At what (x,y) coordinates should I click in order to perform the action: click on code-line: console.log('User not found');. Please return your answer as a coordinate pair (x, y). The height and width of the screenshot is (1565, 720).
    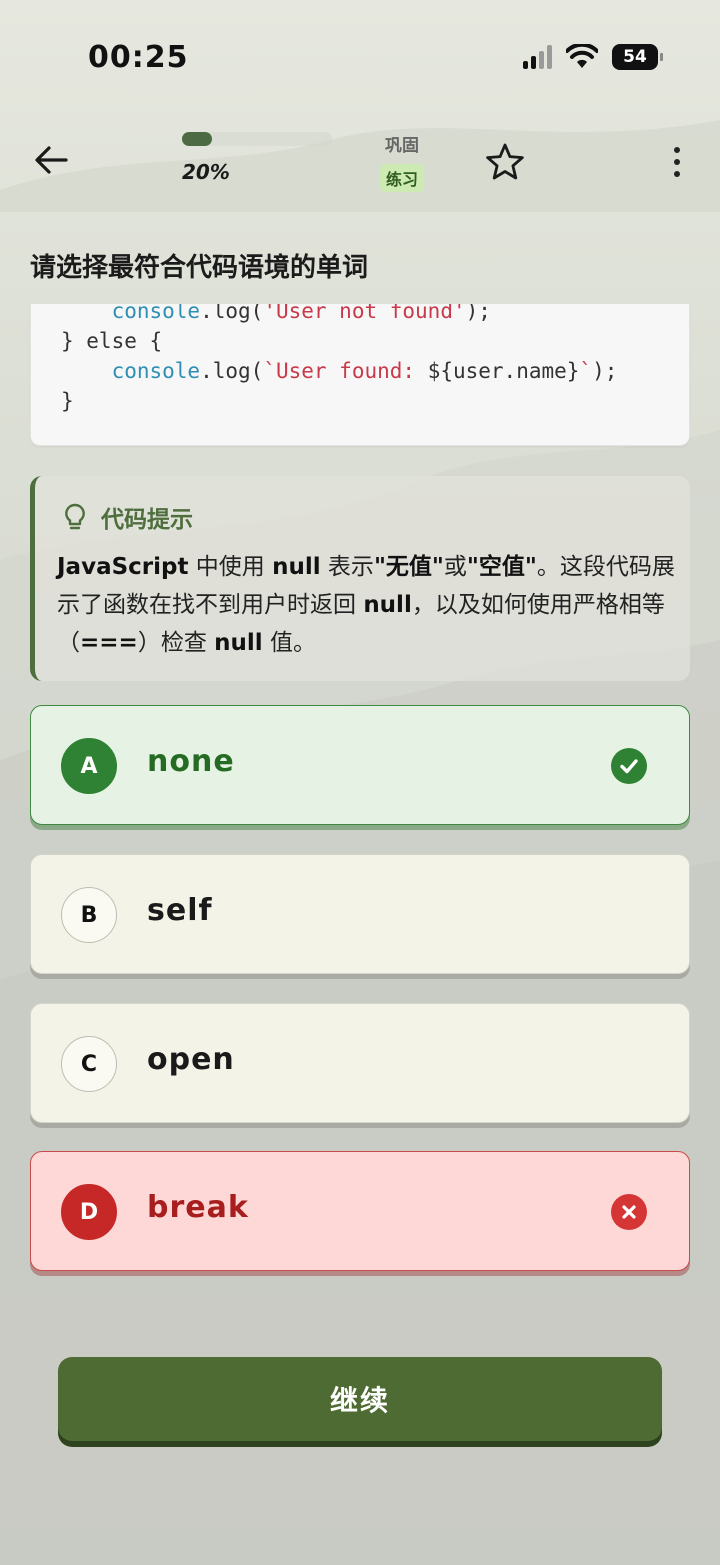
    Looking at the image, I should click on (339, 315).